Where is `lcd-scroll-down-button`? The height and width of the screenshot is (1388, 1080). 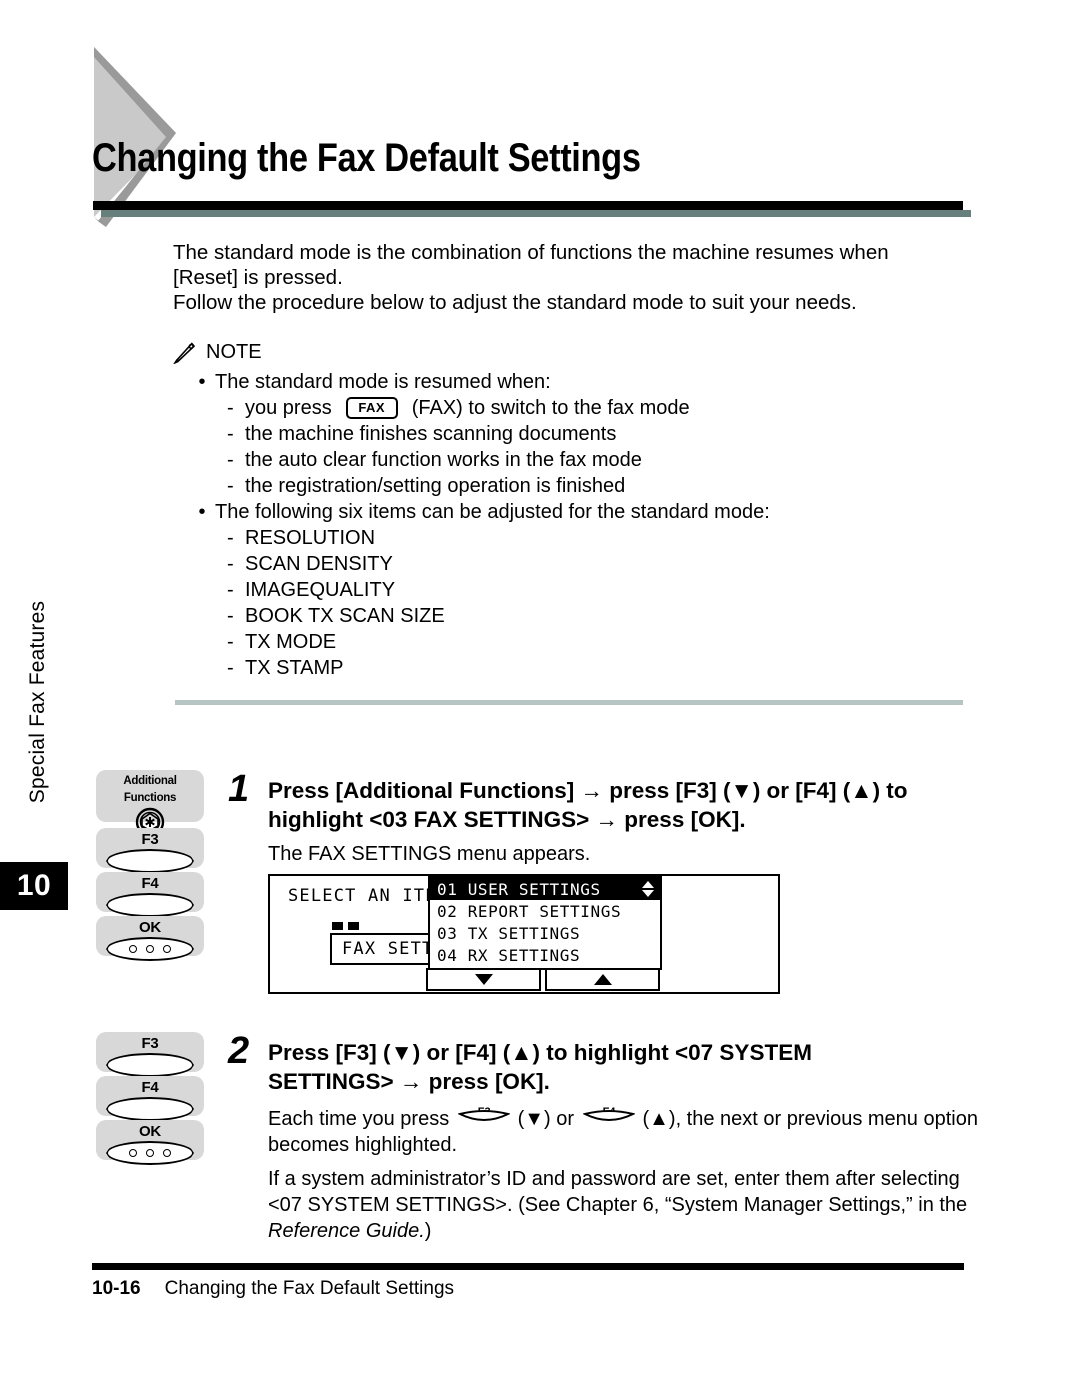
lcd-scroll-down-button is located at coordinates (483, 979).